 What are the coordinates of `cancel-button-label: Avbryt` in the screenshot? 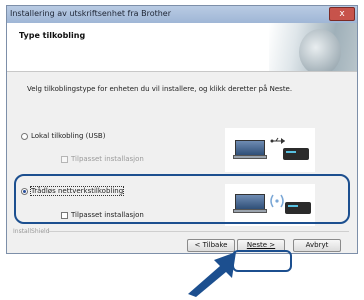 It's located at (317, 245).